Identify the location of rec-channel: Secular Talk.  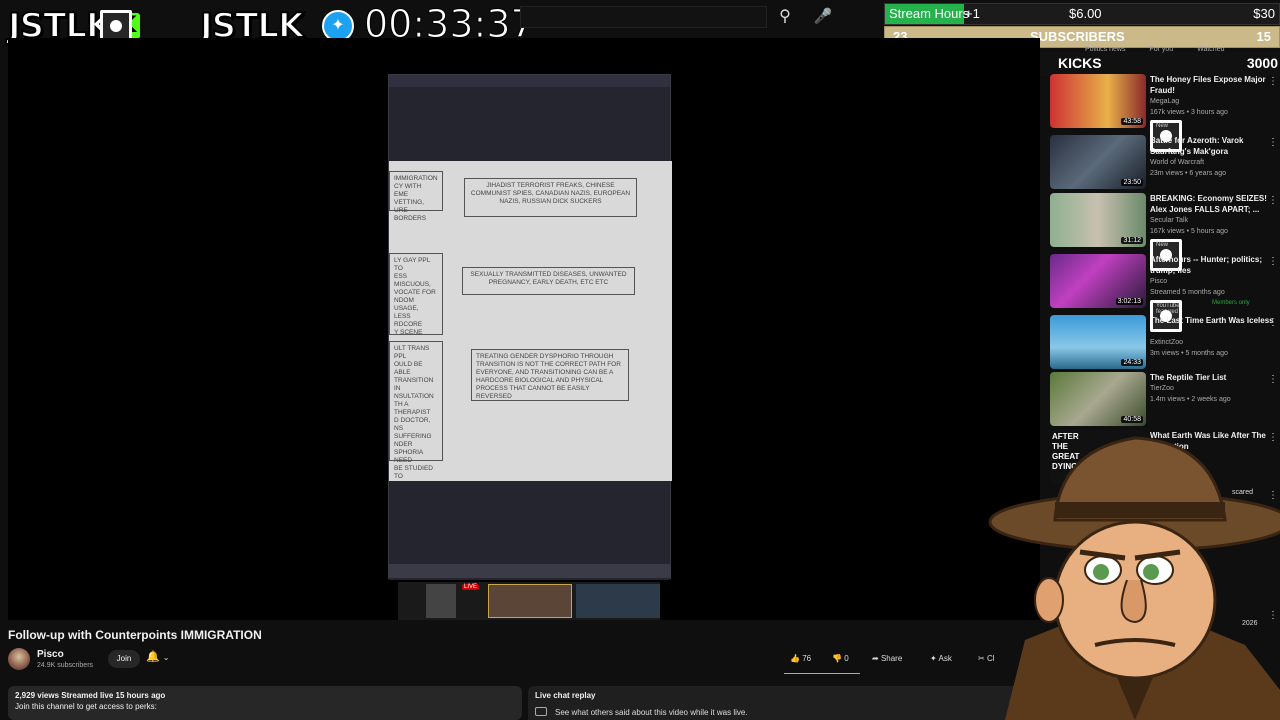
(1169, 220).